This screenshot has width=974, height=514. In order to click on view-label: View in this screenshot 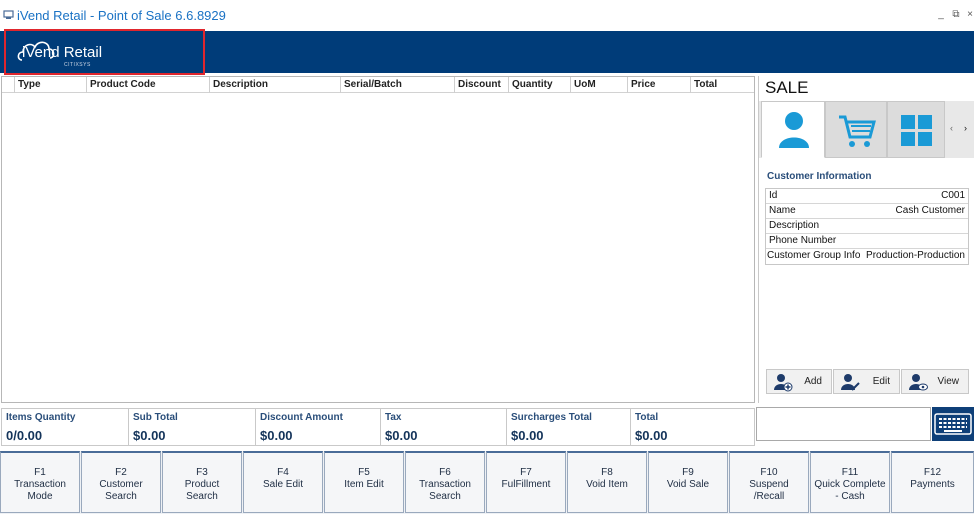, I will do `click(948, 381)`.